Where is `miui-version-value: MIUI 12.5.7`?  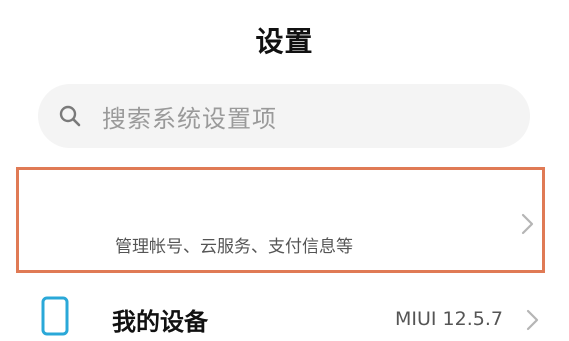
miui-version-value: MIUI 12.5.7 is located at coordinates (449, 319).